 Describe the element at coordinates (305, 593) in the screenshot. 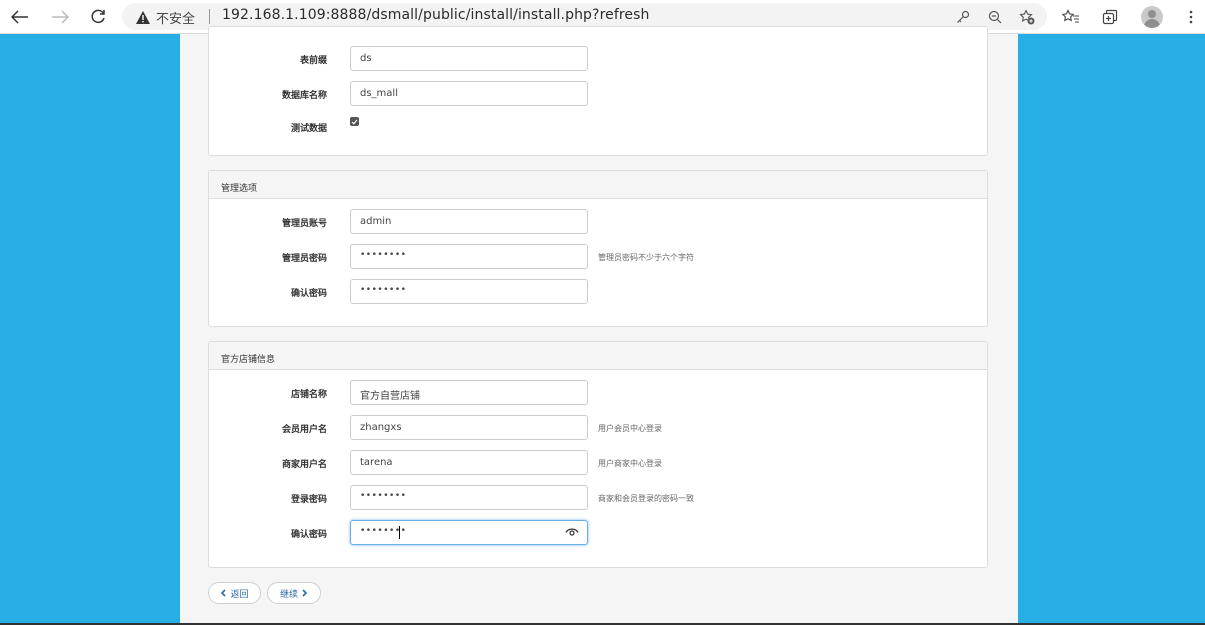

I see `chevron-right-icon` at that location.